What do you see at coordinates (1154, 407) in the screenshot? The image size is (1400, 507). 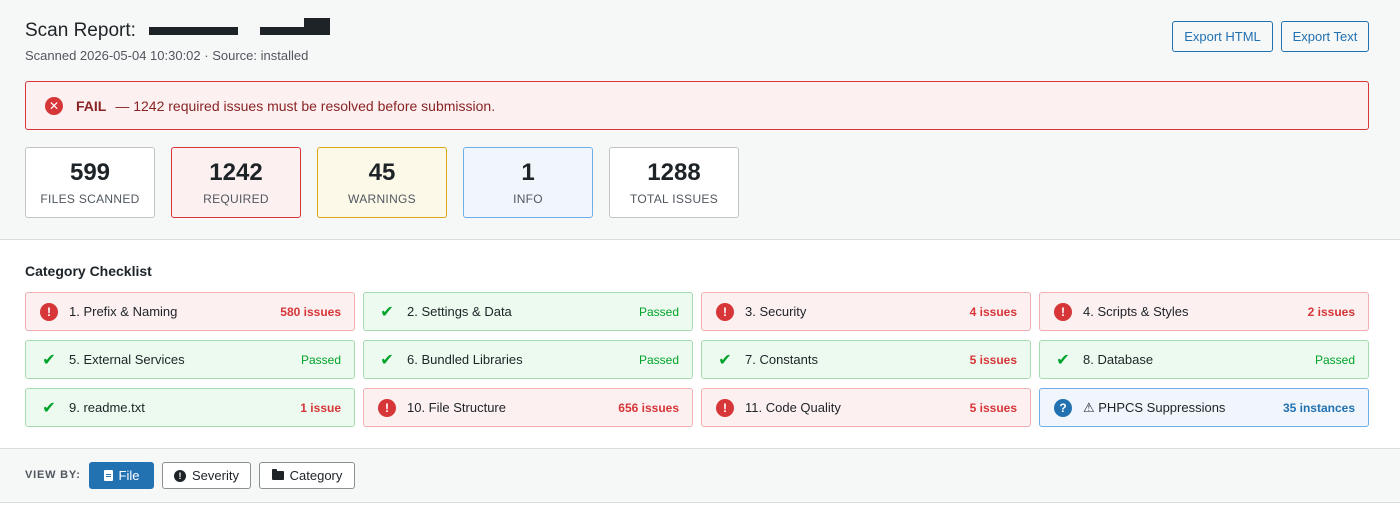 I see `checklist-item-label: ⚠ PHPCS Suppressions` at bounding box center [1154, 407].